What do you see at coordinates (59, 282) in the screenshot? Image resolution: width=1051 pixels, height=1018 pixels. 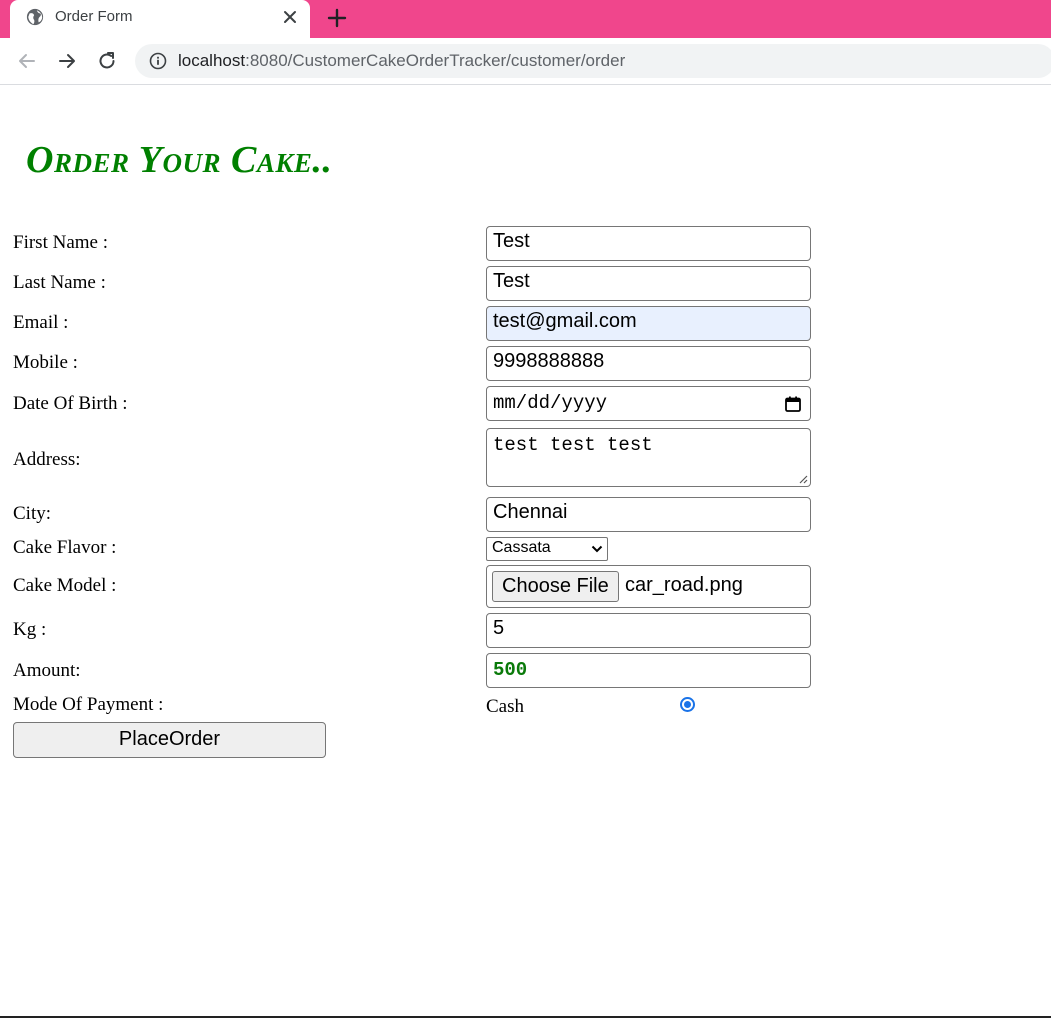 I see `last-name-label: Last Name :` at bounding box center [59, 282].